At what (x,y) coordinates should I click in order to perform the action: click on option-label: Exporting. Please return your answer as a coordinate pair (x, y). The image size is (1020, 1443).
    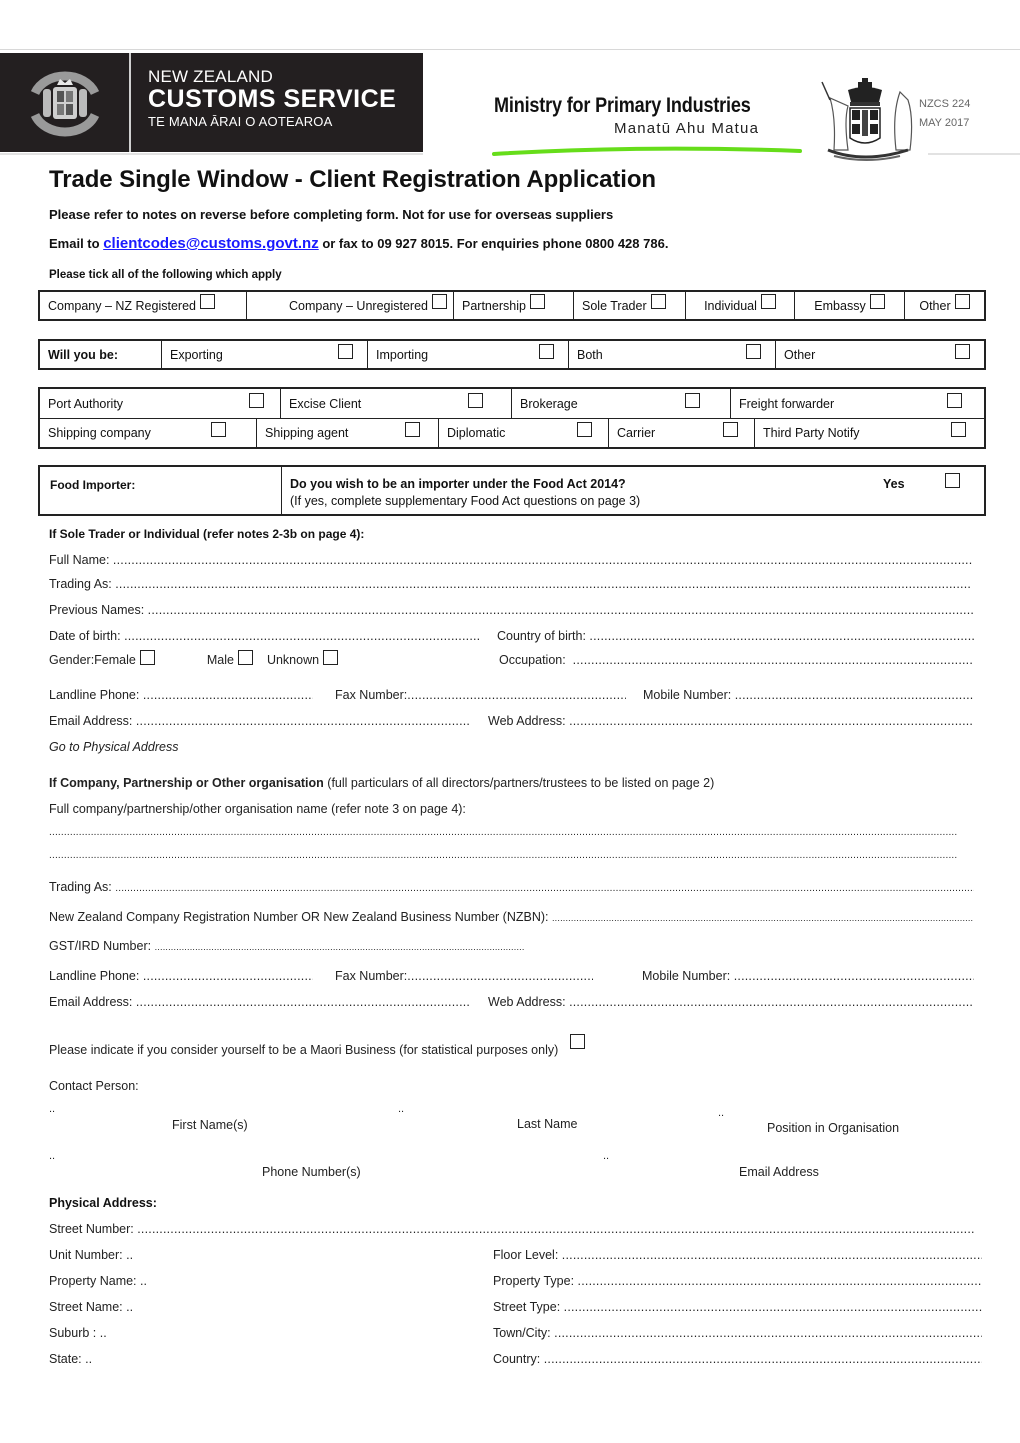
    Looking at the image, I should click on (196, 354).